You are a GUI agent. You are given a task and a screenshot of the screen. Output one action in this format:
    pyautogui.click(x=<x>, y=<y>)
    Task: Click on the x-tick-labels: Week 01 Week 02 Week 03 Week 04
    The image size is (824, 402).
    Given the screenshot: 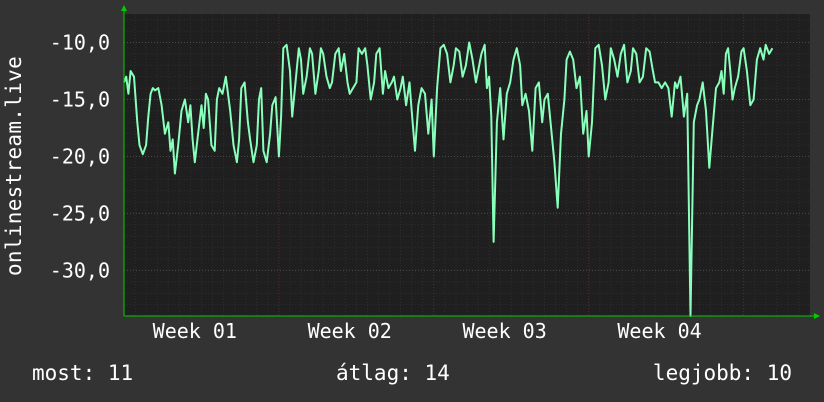 What is the action you would take?
    pyautogui.click(x=427, y=331)
    